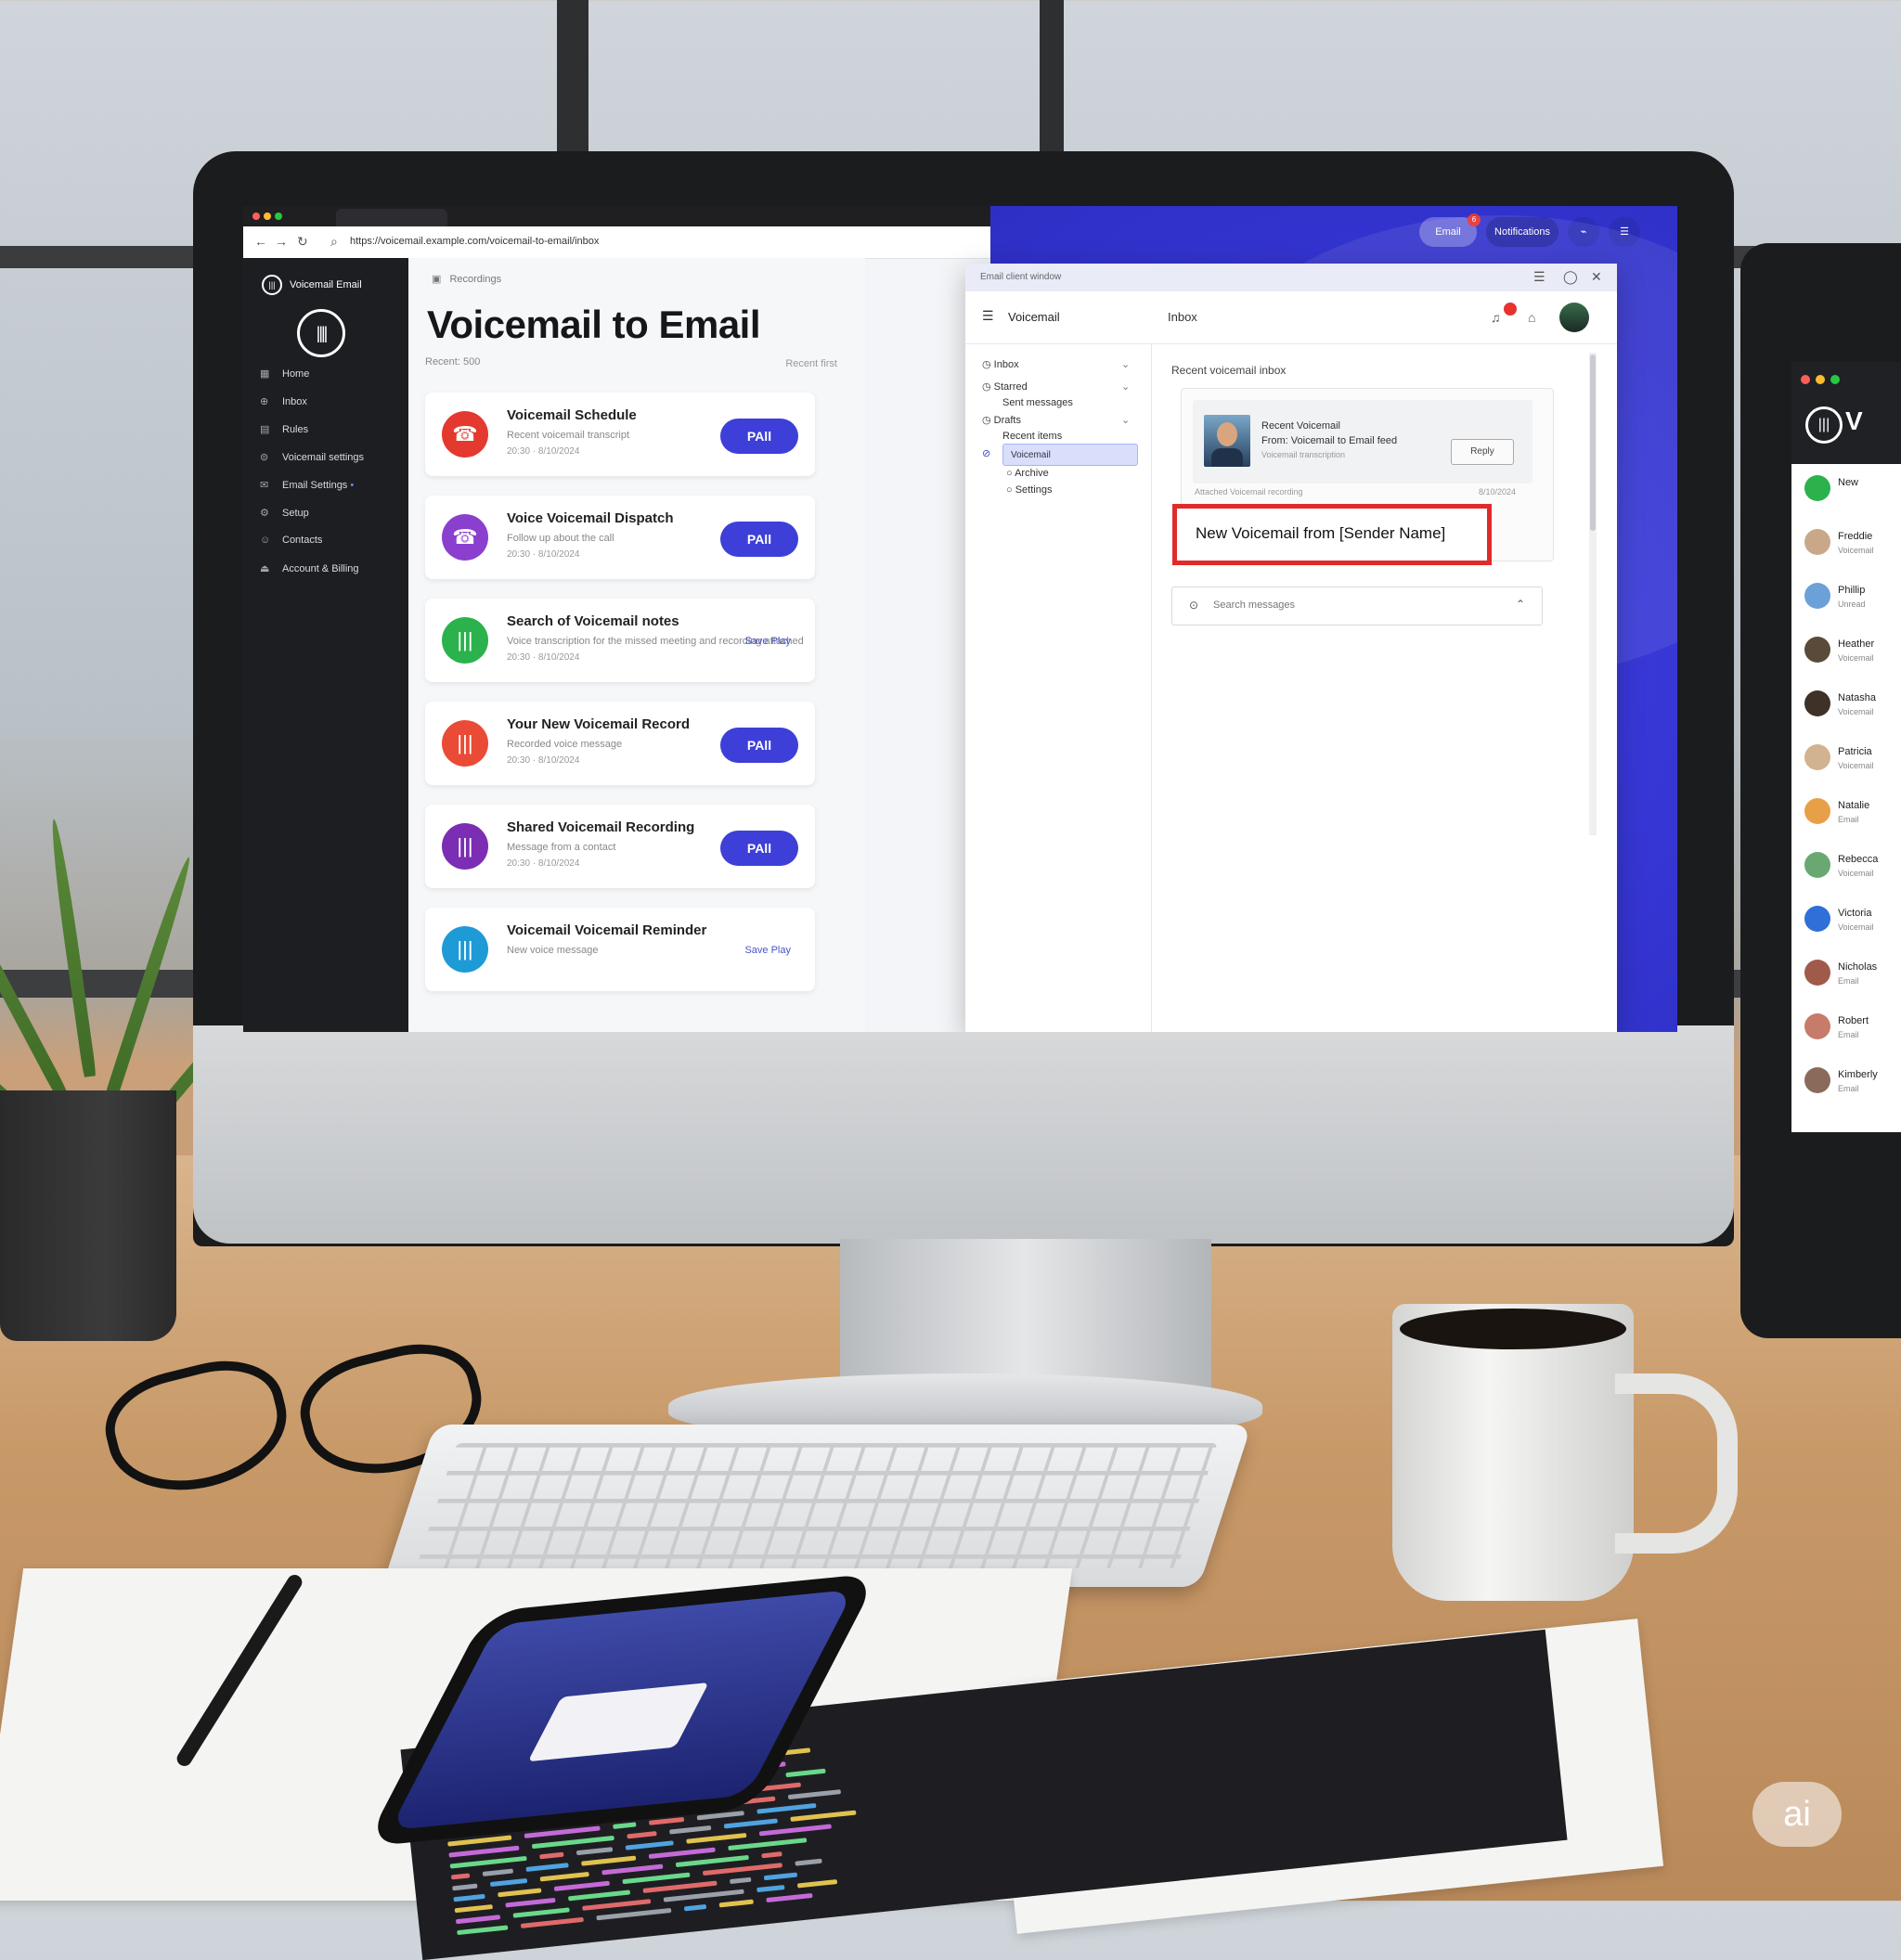  I want to click on forward-arrow-icon: →, so click(281, 241).